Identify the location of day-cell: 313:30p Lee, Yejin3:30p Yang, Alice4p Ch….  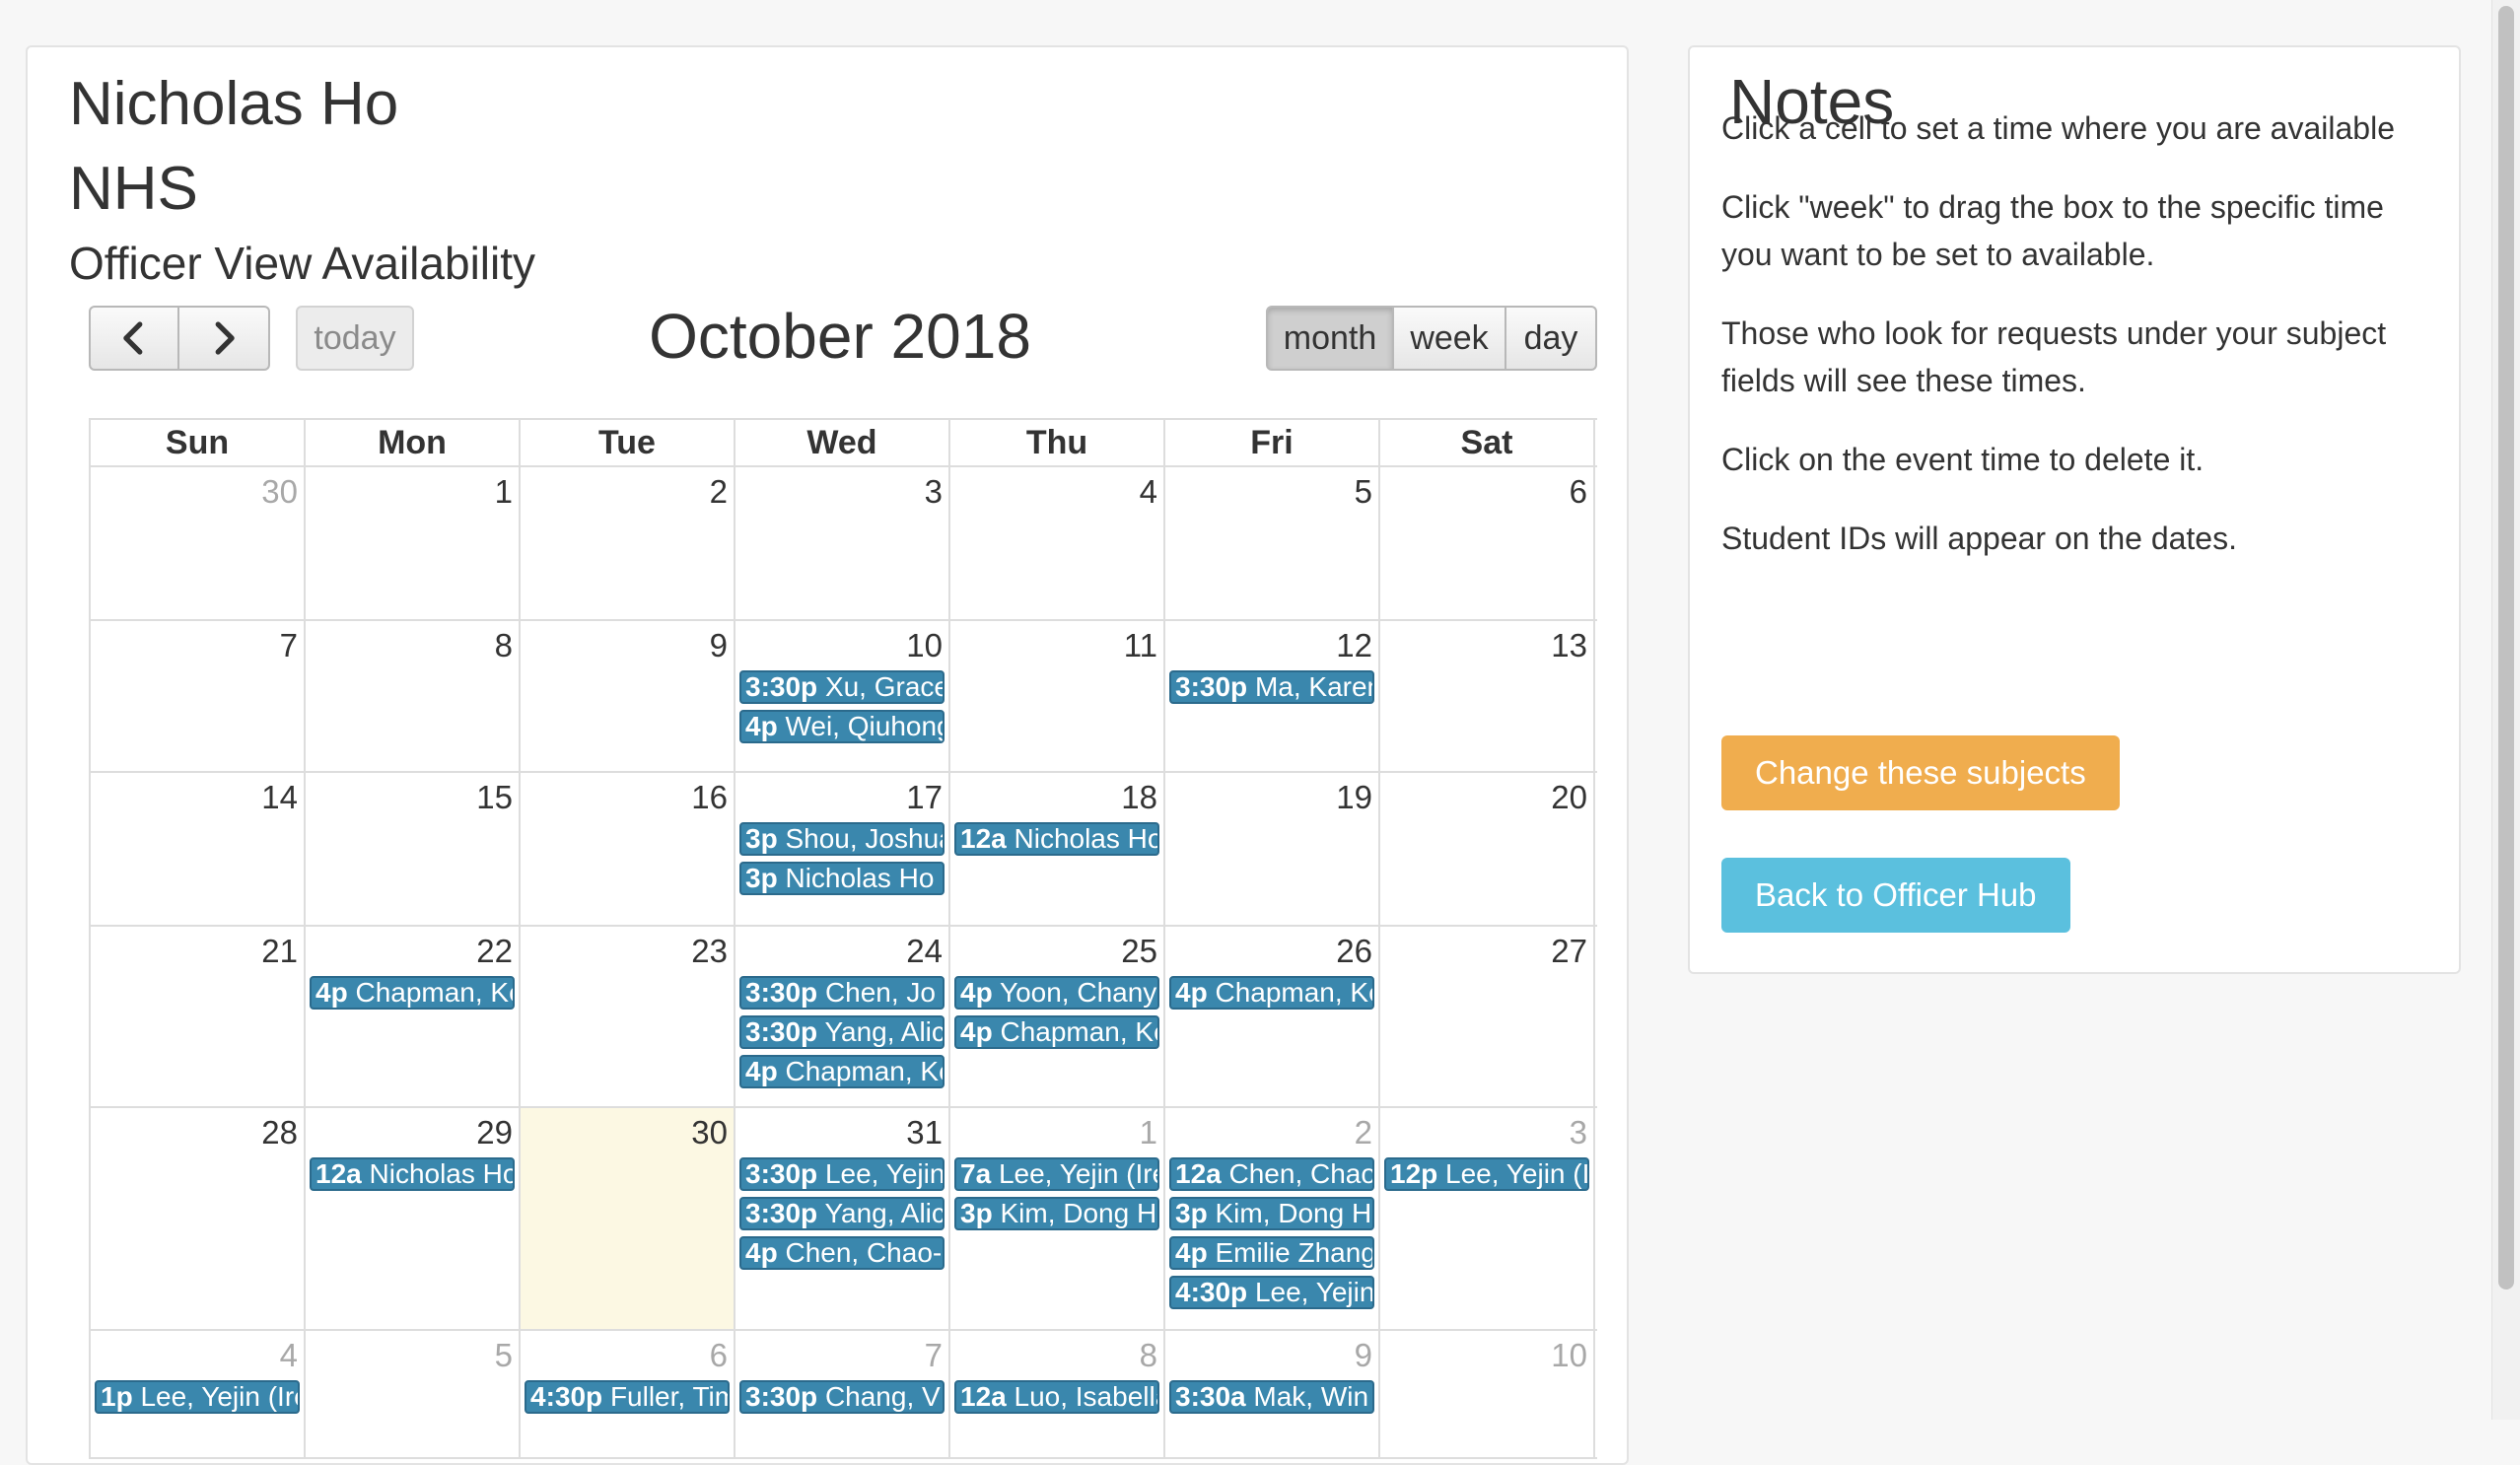
(842, 1218).